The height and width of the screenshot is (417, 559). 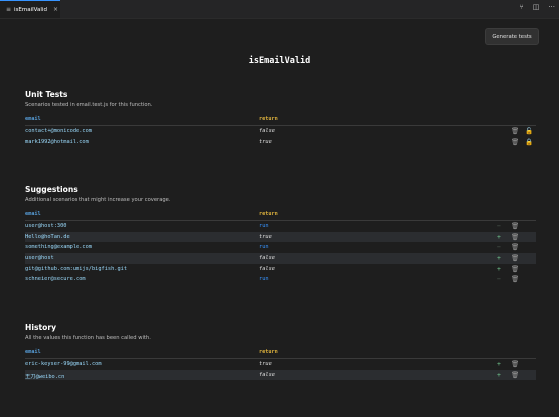 I want to click on lock-icon: 🔒, so click(x=529, y=142).